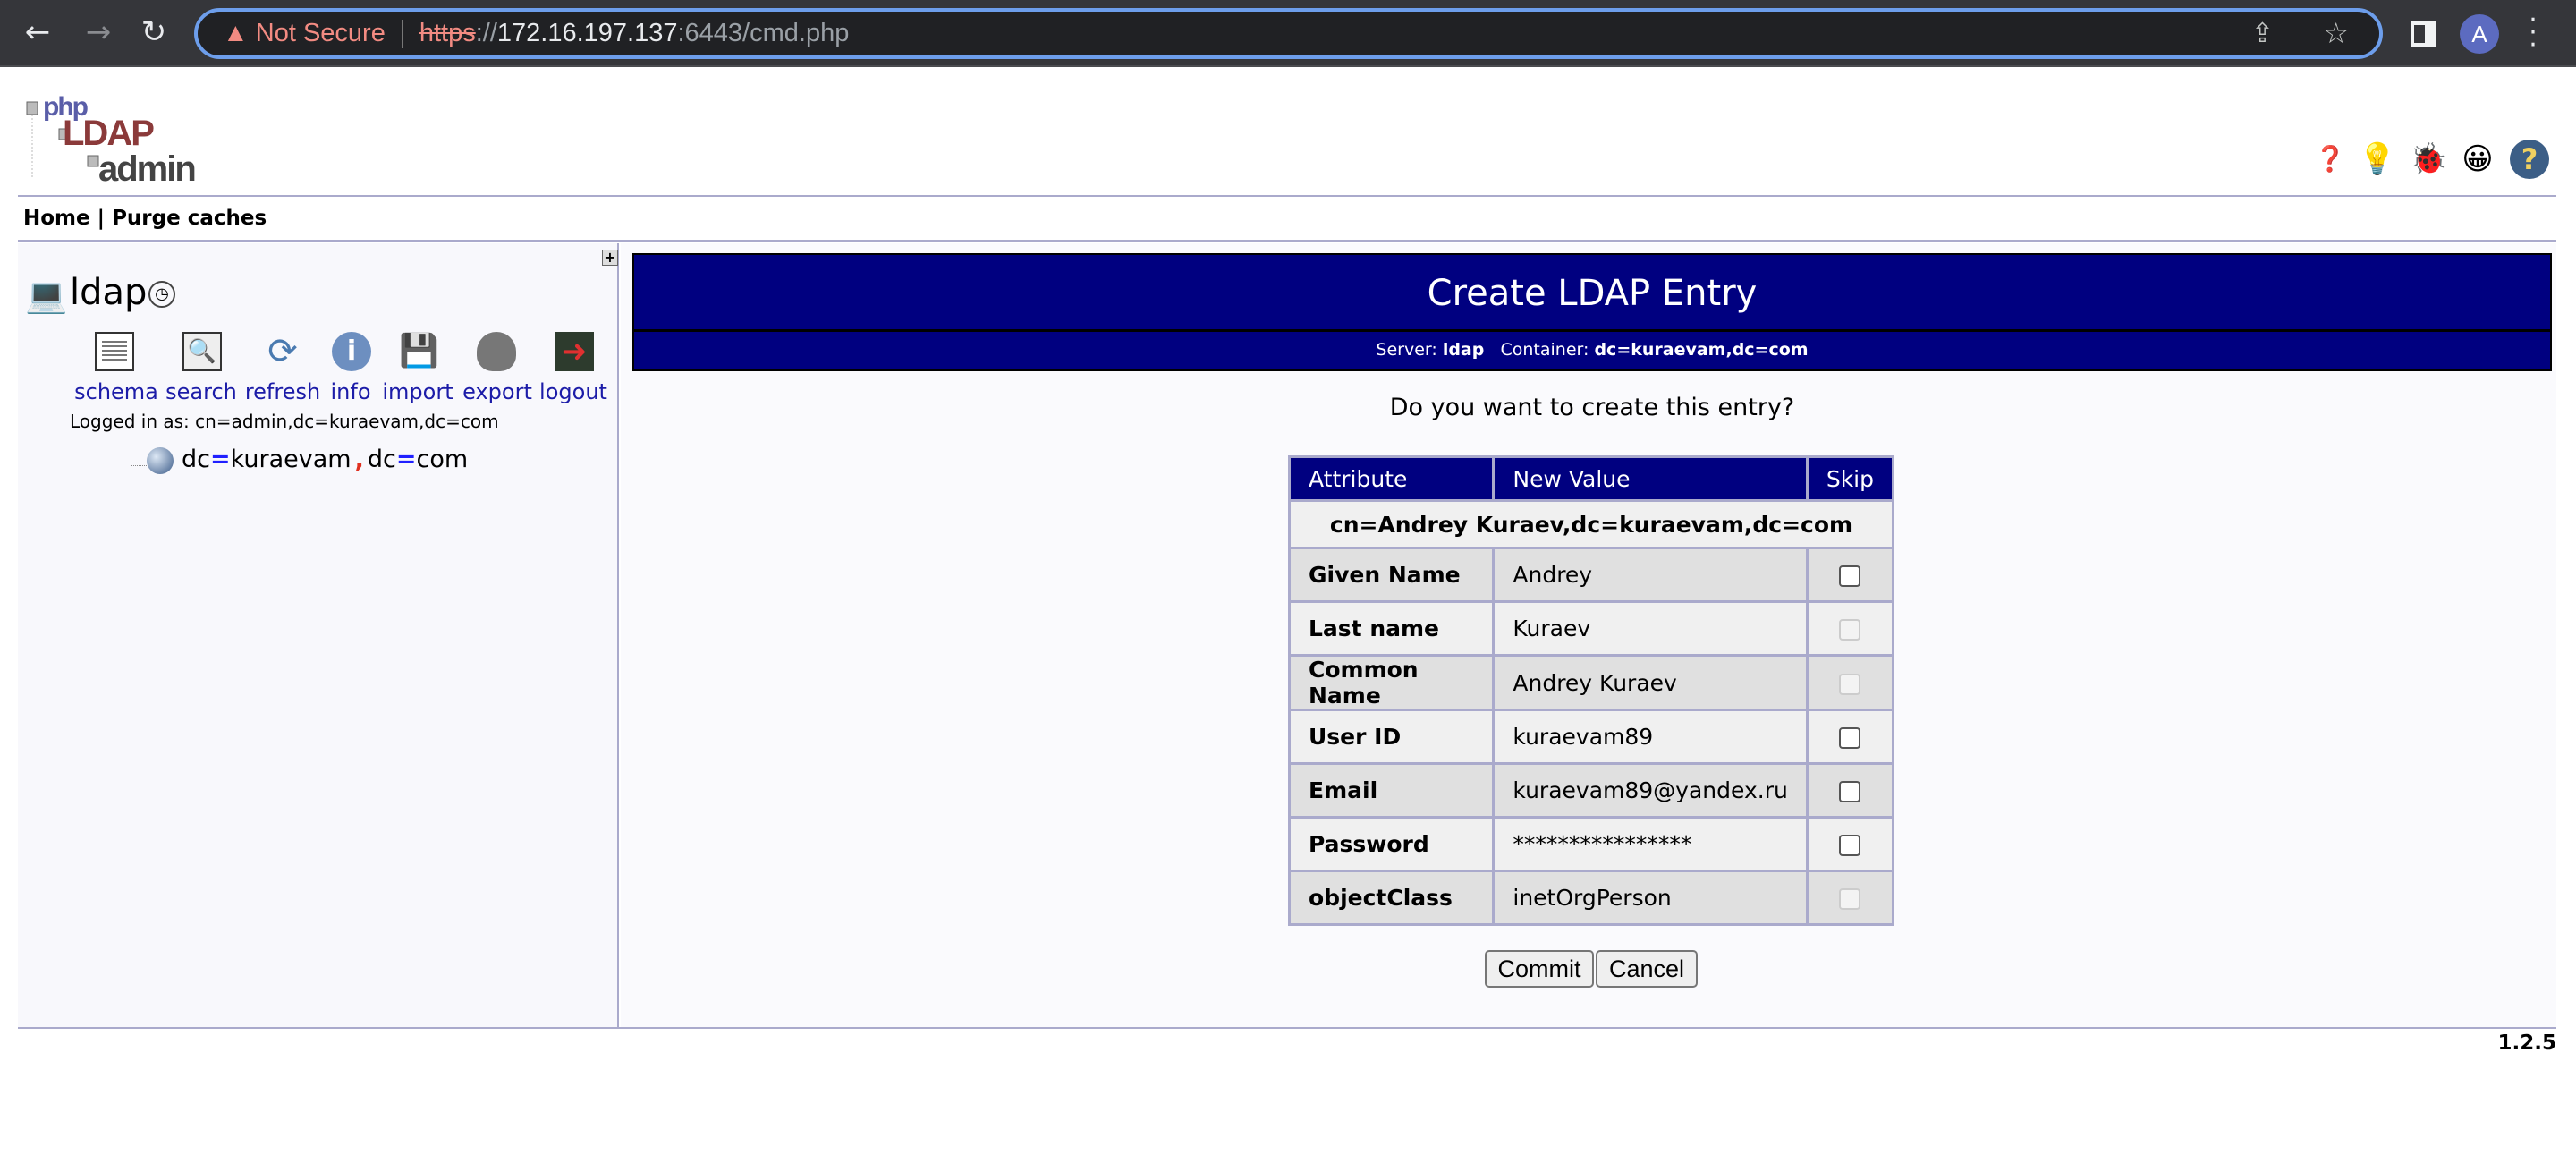 The width and height of the screenshot is (2576, 1163). I want to click on home-link: Home, so click(56, 218).